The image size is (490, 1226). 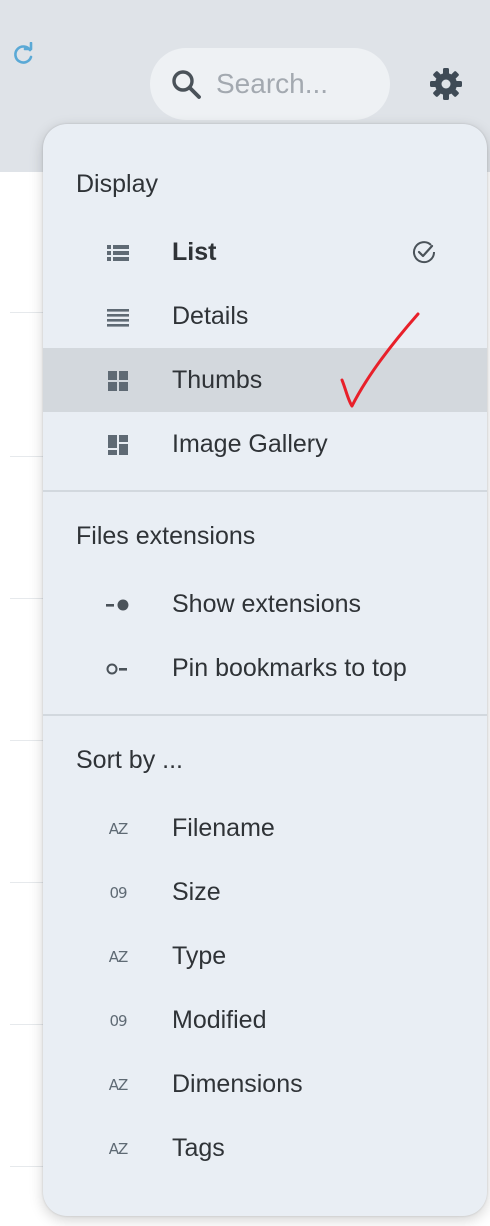 What do you see at coordinates (219, 1020) in the screenshot?
I see `menu-item-label: Modified` at bounding box center [219, 1020].